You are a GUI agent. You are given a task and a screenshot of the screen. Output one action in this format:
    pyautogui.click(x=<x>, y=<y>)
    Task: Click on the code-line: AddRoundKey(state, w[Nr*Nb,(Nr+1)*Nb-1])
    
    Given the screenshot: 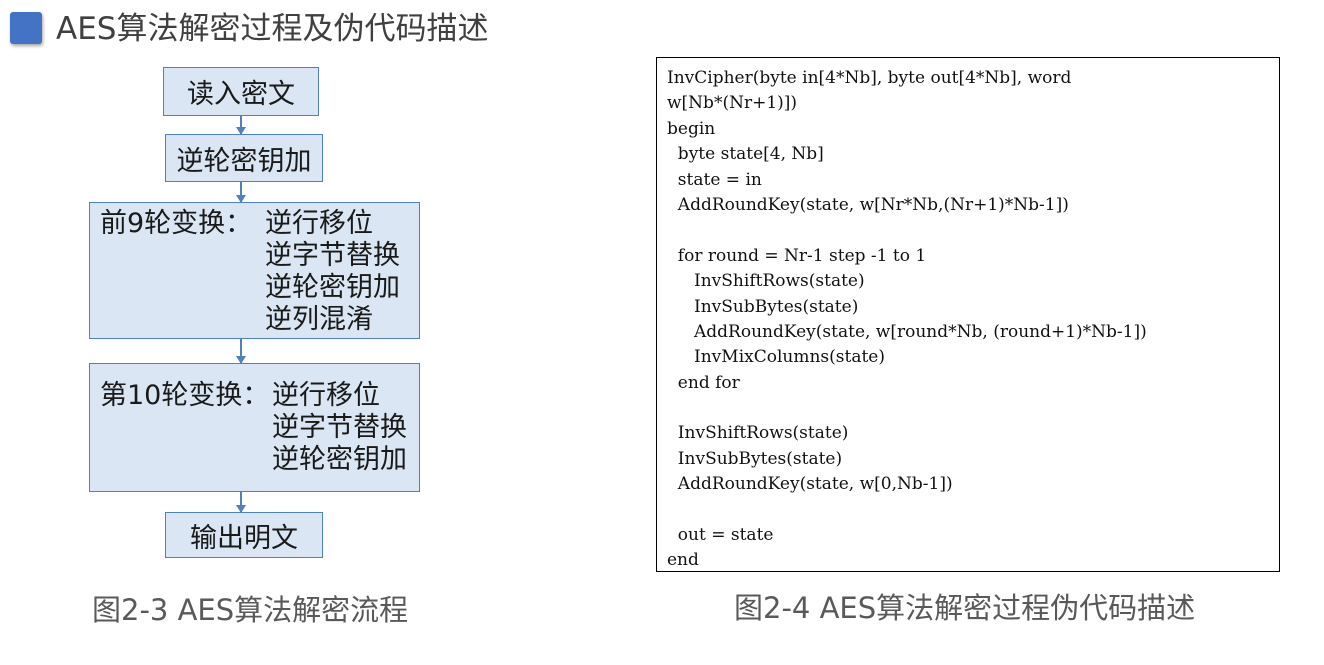 What is the action you would take?
    pyautogui.click(x=868, y=204)
    